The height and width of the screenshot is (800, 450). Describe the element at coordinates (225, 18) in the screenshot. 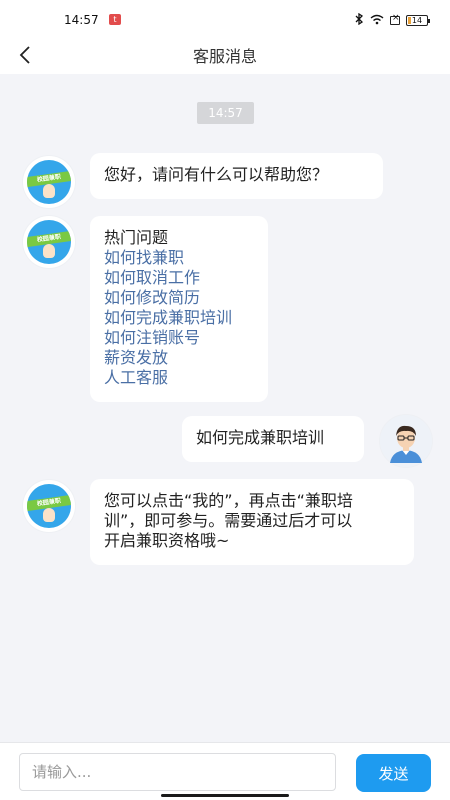

I see `status-bar: 14:57 t 14` at that location.